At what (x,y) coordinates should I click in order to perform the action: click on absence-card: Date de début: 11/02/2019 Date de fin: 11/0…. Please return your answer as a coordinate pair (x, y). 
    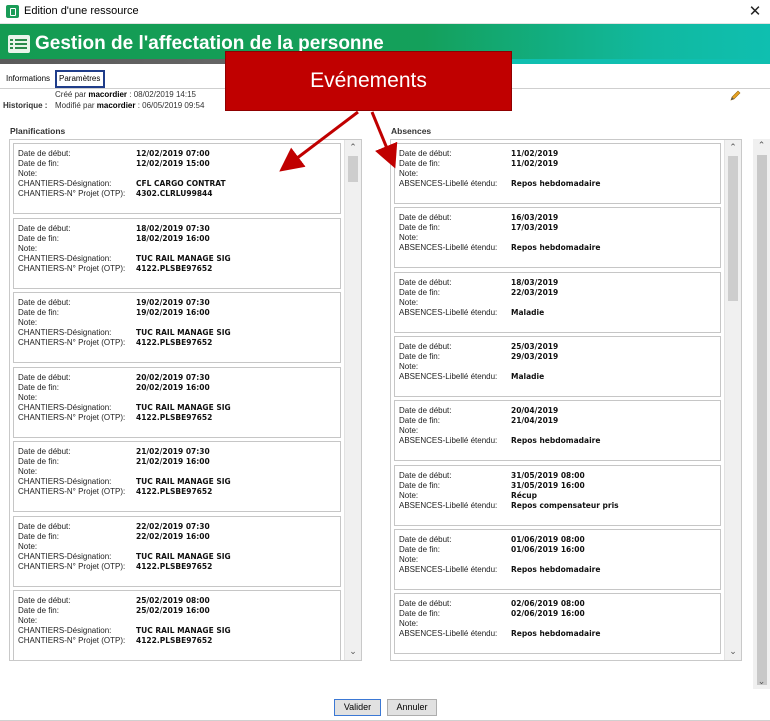
    Looking at the image, I should click on (557, 173).